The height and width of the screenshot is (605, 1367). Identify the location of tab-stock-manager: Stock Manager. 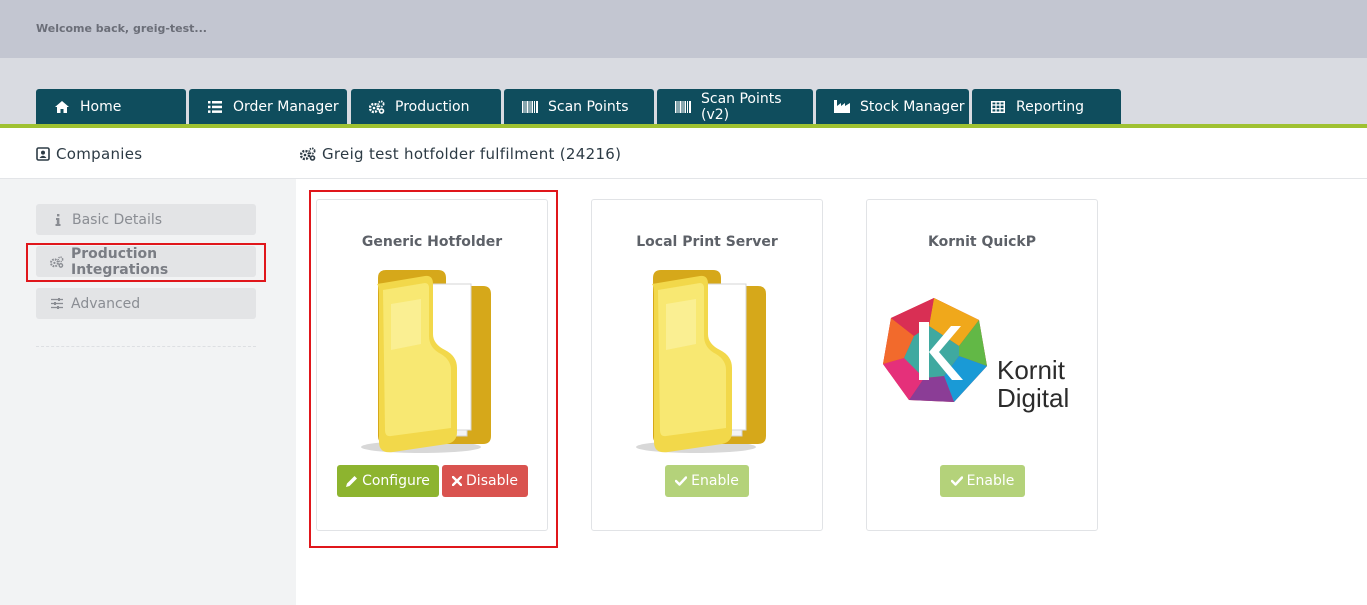
(892, 106).